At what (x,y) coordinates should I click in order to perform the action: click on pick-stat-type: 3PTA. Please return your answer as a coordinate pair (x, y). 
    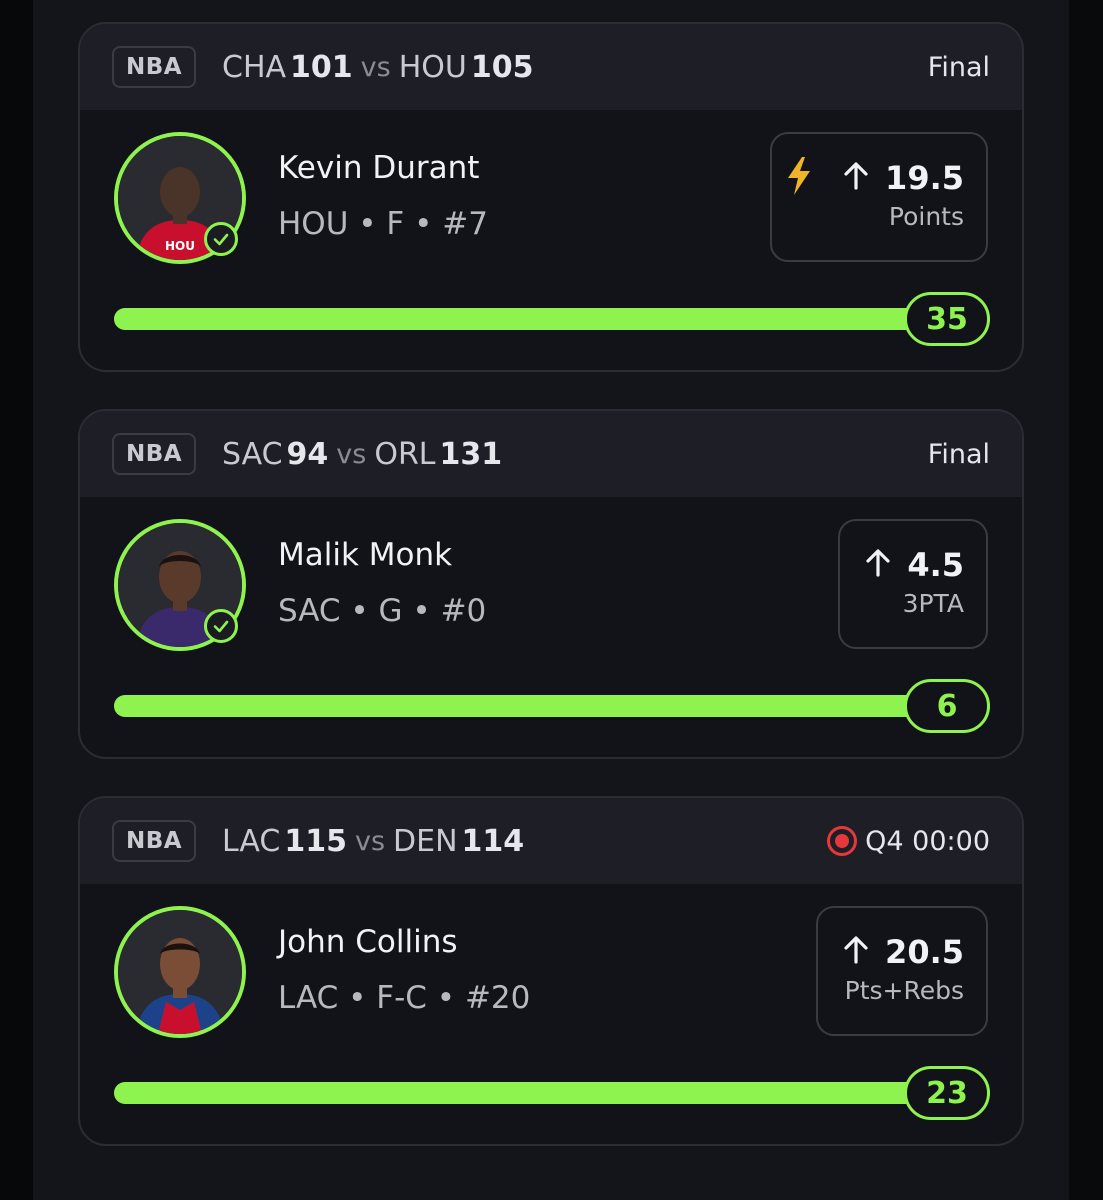
    Looking at the image, I should click on (933, 603).